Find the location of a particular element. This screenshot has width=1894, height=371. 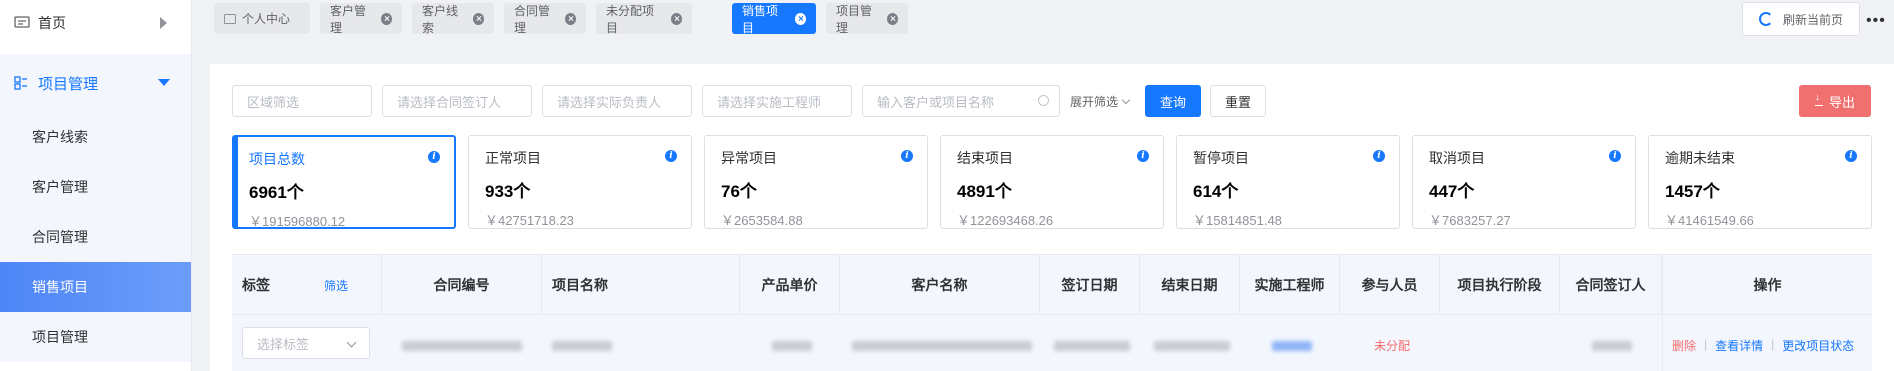

tab-bar: 个人中心 客户管理 客户线索 合同管理 未分配项目 销售项目 项目管理 is located at coordinates (1043, 19).